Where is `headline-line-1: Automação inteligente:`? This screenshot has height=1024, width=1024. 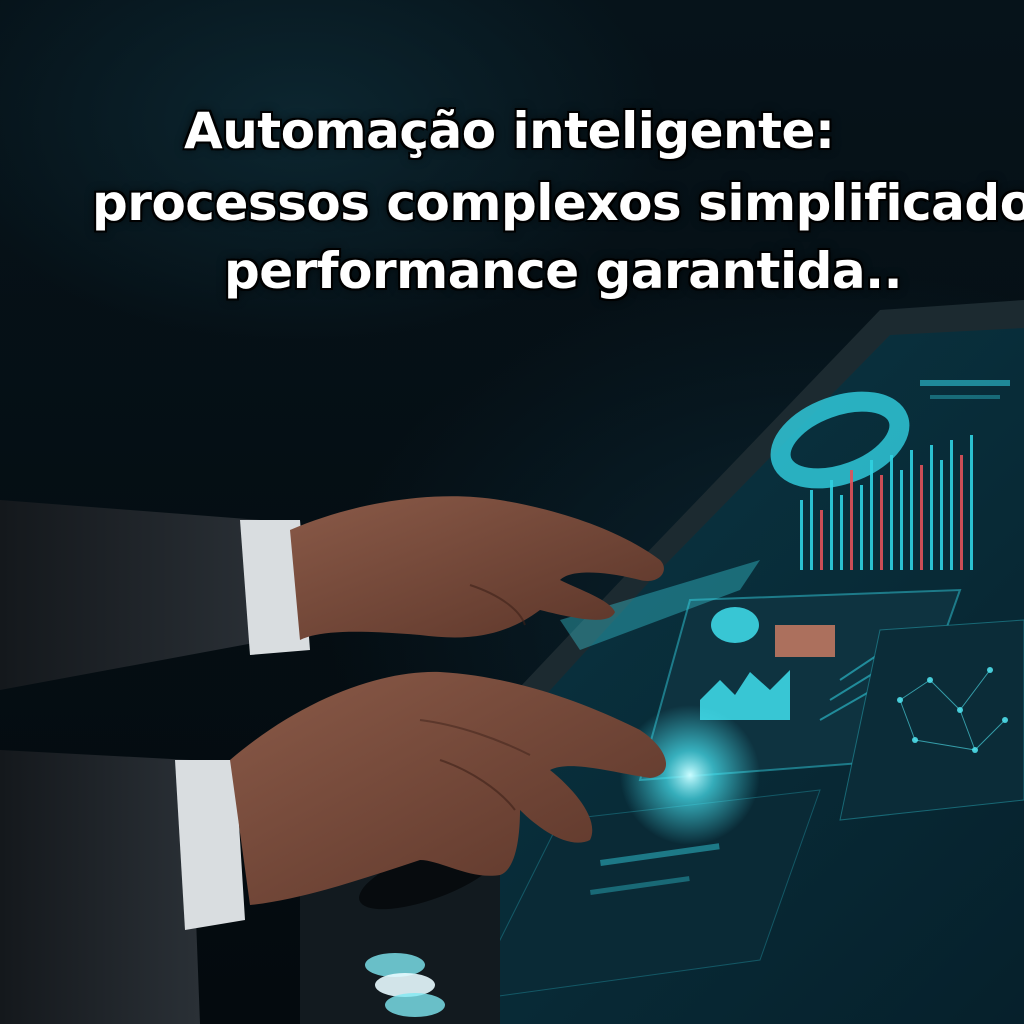 headline-line-1: Automação inteligente: is located at coordinates (509, 131).